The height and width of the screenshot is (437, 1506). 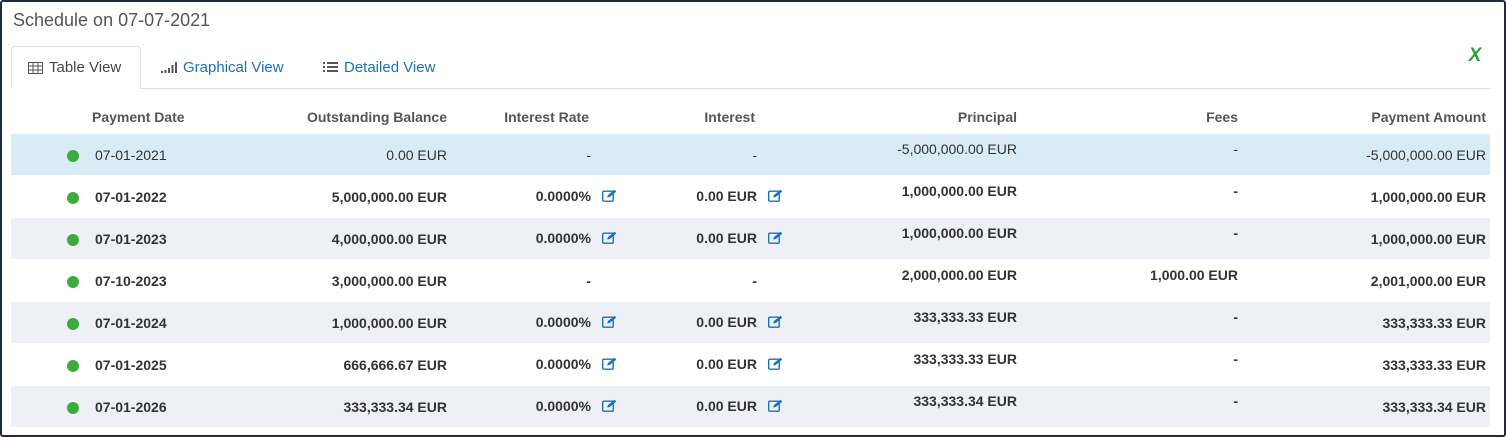 What do you see at coordinates (317, 154) in the screenshot?
I see `outstanding-balance: 0.00 EUR` at bounding box center [317, 154].